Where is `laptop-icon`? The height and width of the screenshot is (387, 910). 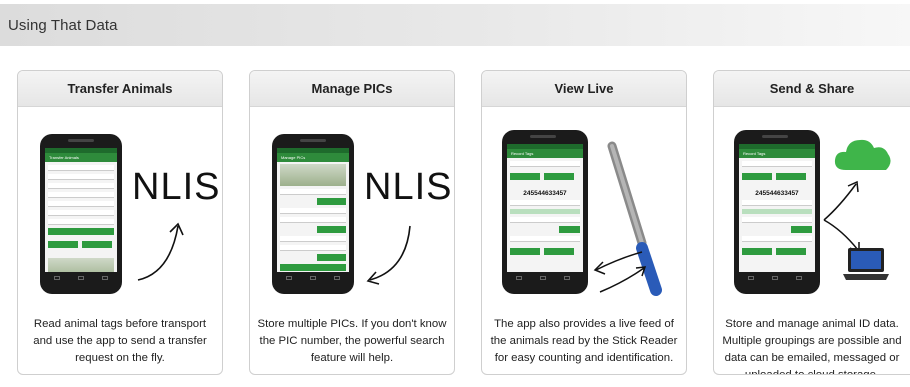
laptop-icon is located at coordinates (866, 264).